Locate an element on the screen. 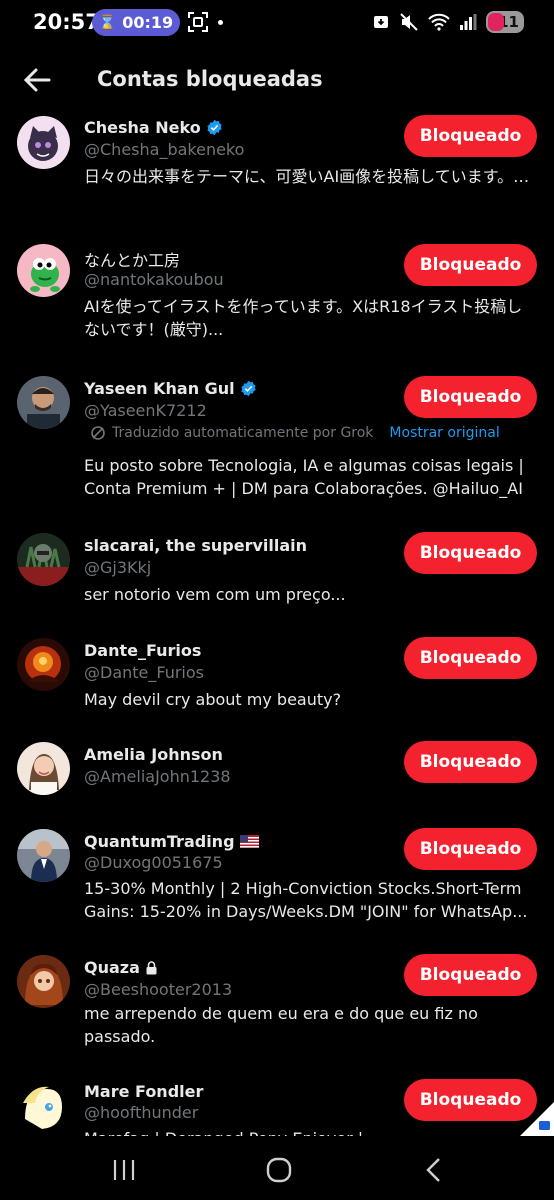  account-handle: @Beeshooter2013 is located at coordinates (158, 989).